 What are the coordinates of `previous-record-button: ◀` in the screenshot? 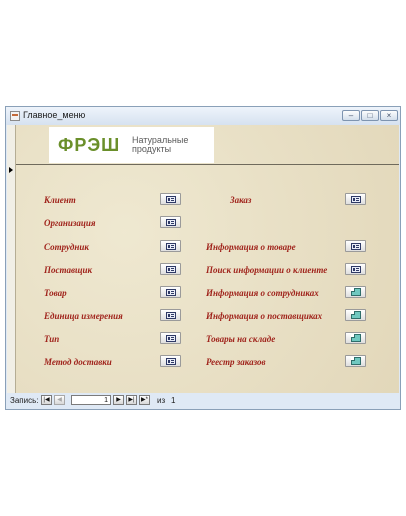 It's located at (59, 400).